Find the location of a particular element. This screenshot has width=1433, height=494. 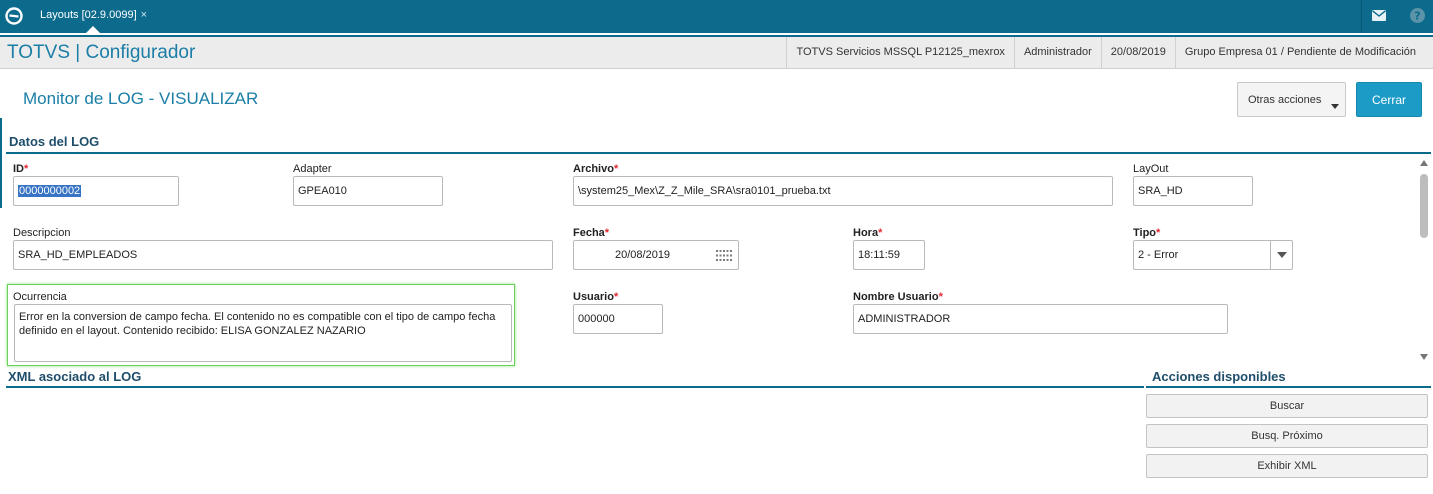

ocurrencia-label: Ocurrencia is located at coordinates (40, 297).